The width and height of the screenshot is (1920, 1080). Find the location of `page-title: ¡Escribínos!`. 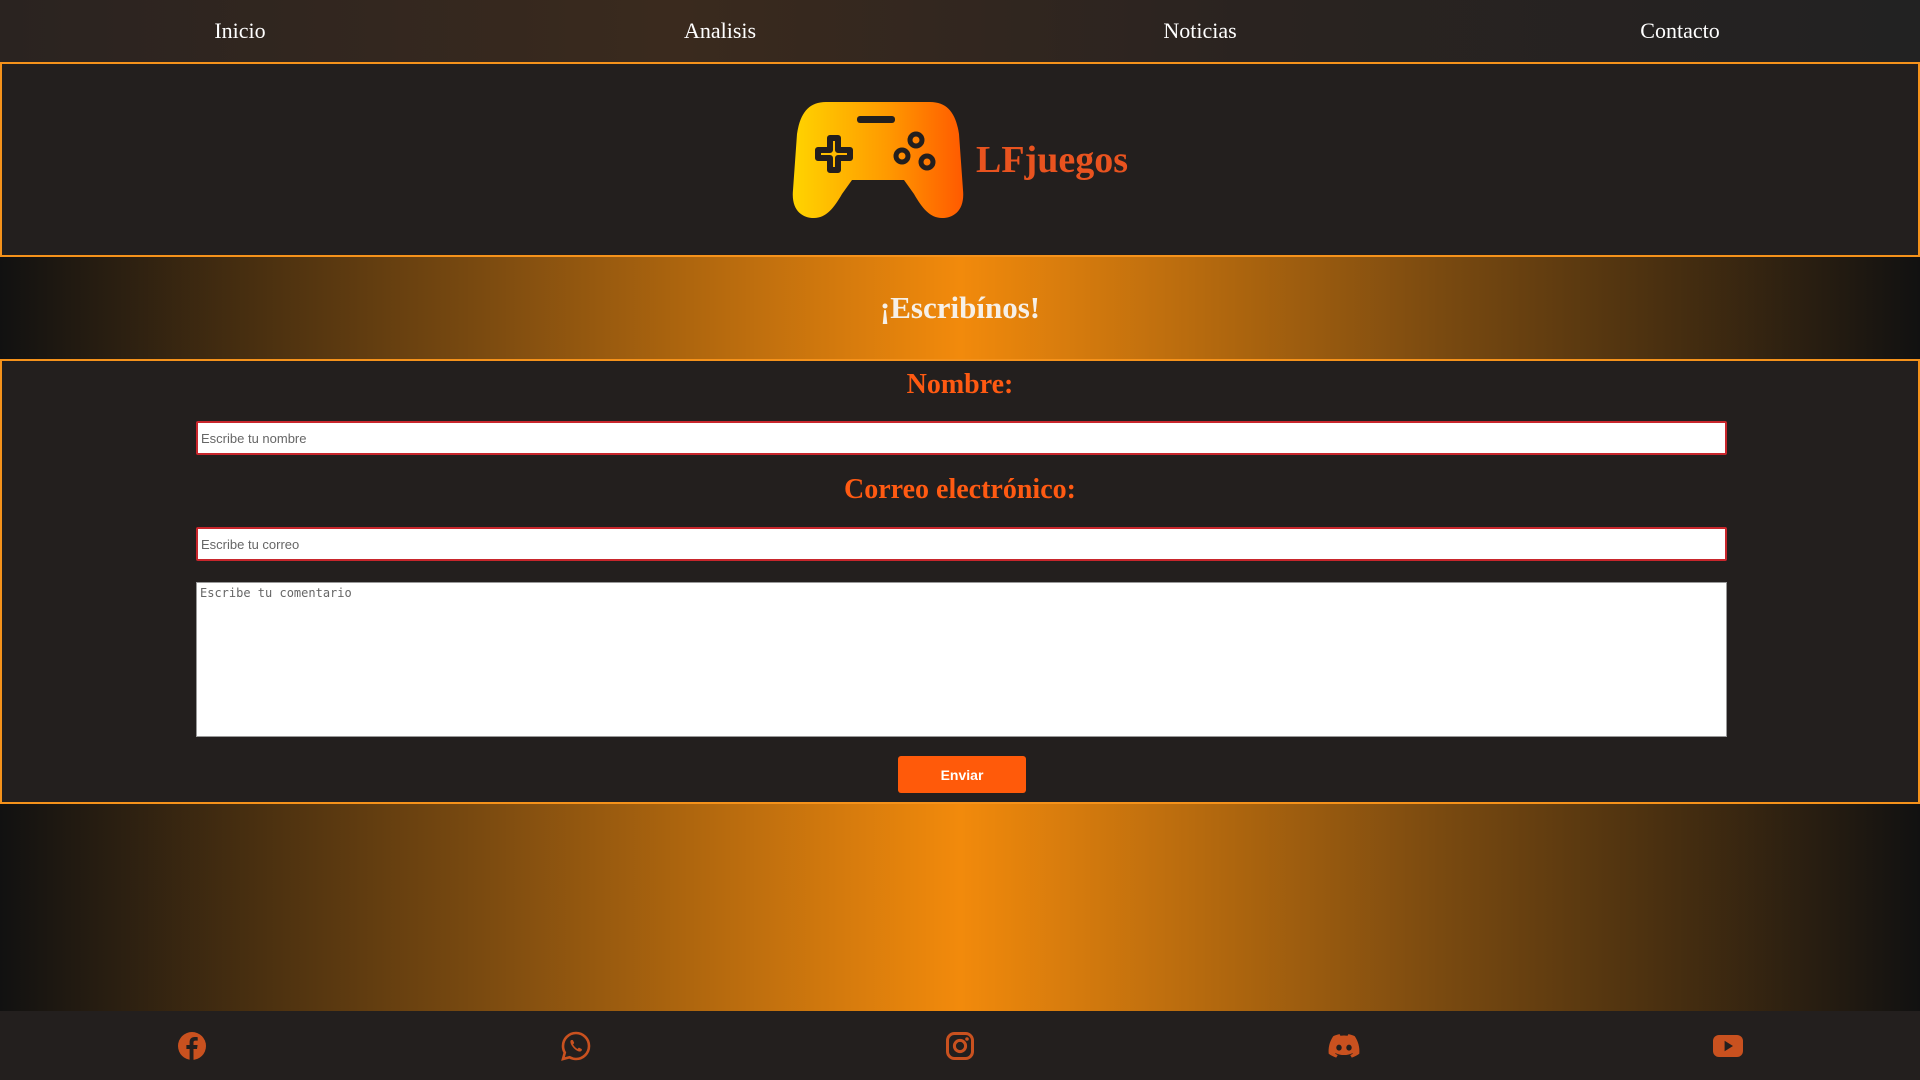

page-title: ¡Escribínos! is located at coordinates (960, 307).